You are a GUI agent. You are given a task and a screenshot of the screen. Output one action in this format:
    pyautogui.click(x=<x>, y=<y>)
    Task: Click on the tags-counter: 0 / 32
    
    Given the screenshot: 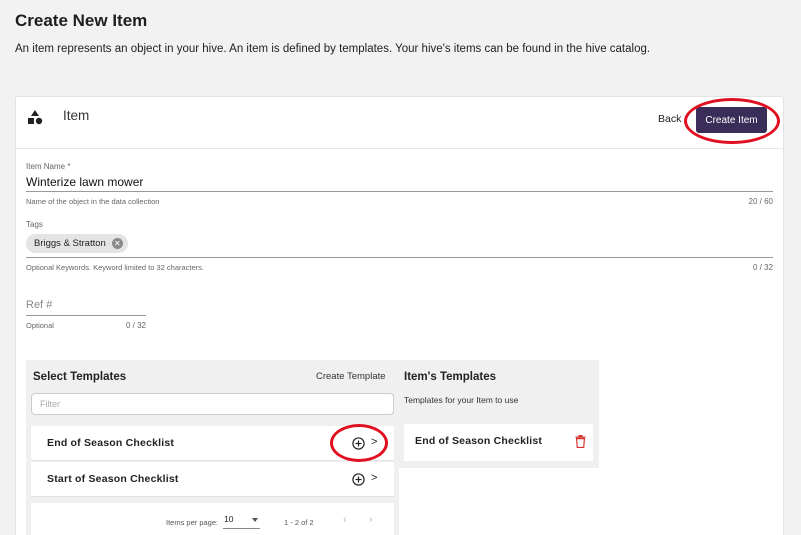 What is the action you would take?
    pyautogui.click(x=762, y=267)
    